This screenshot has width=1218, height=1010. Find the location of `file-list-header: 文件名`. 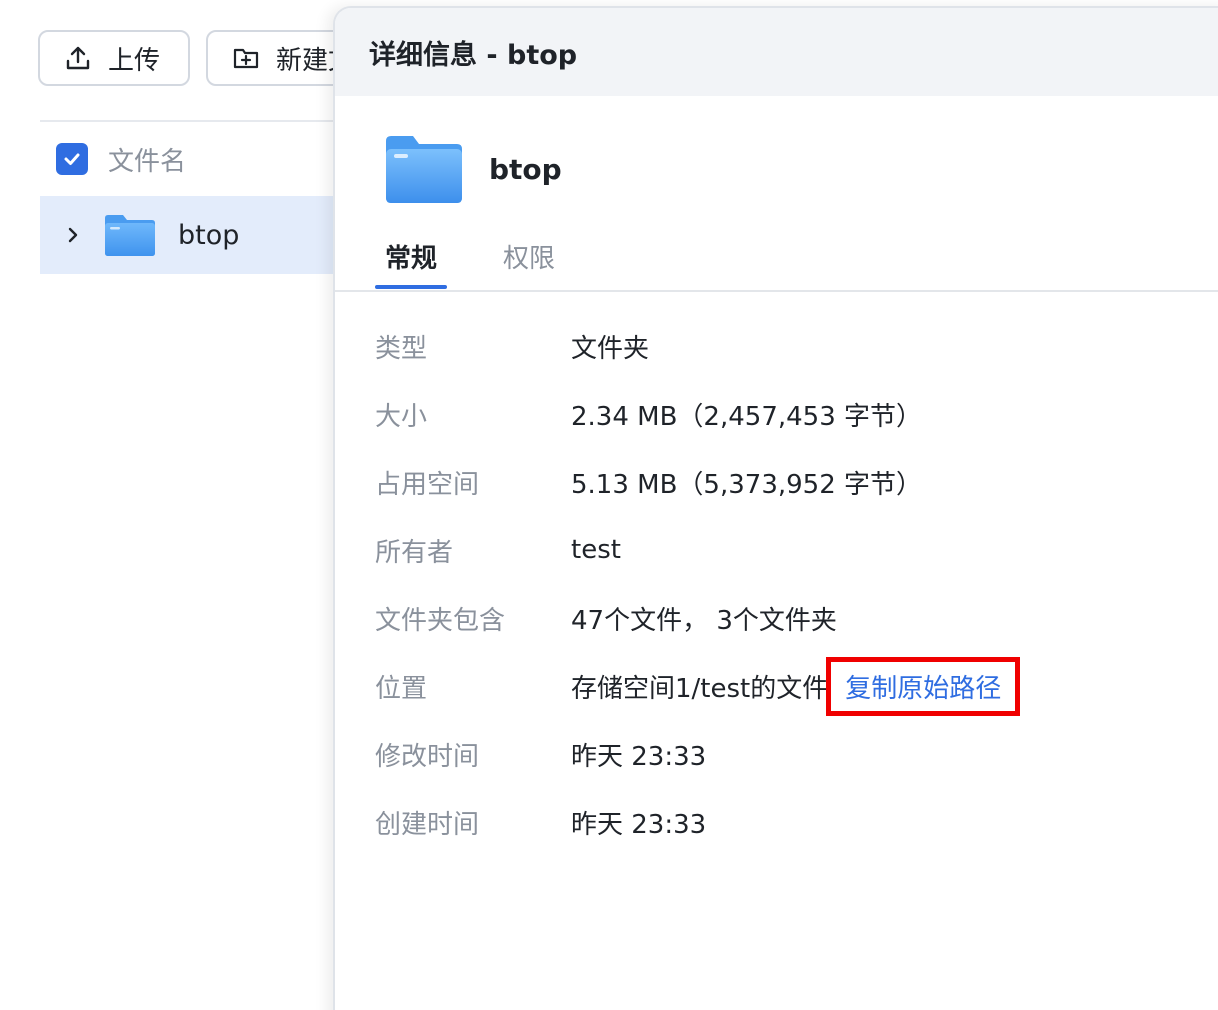

file-list-header: 文件名 is located at coordinates (190, 158).